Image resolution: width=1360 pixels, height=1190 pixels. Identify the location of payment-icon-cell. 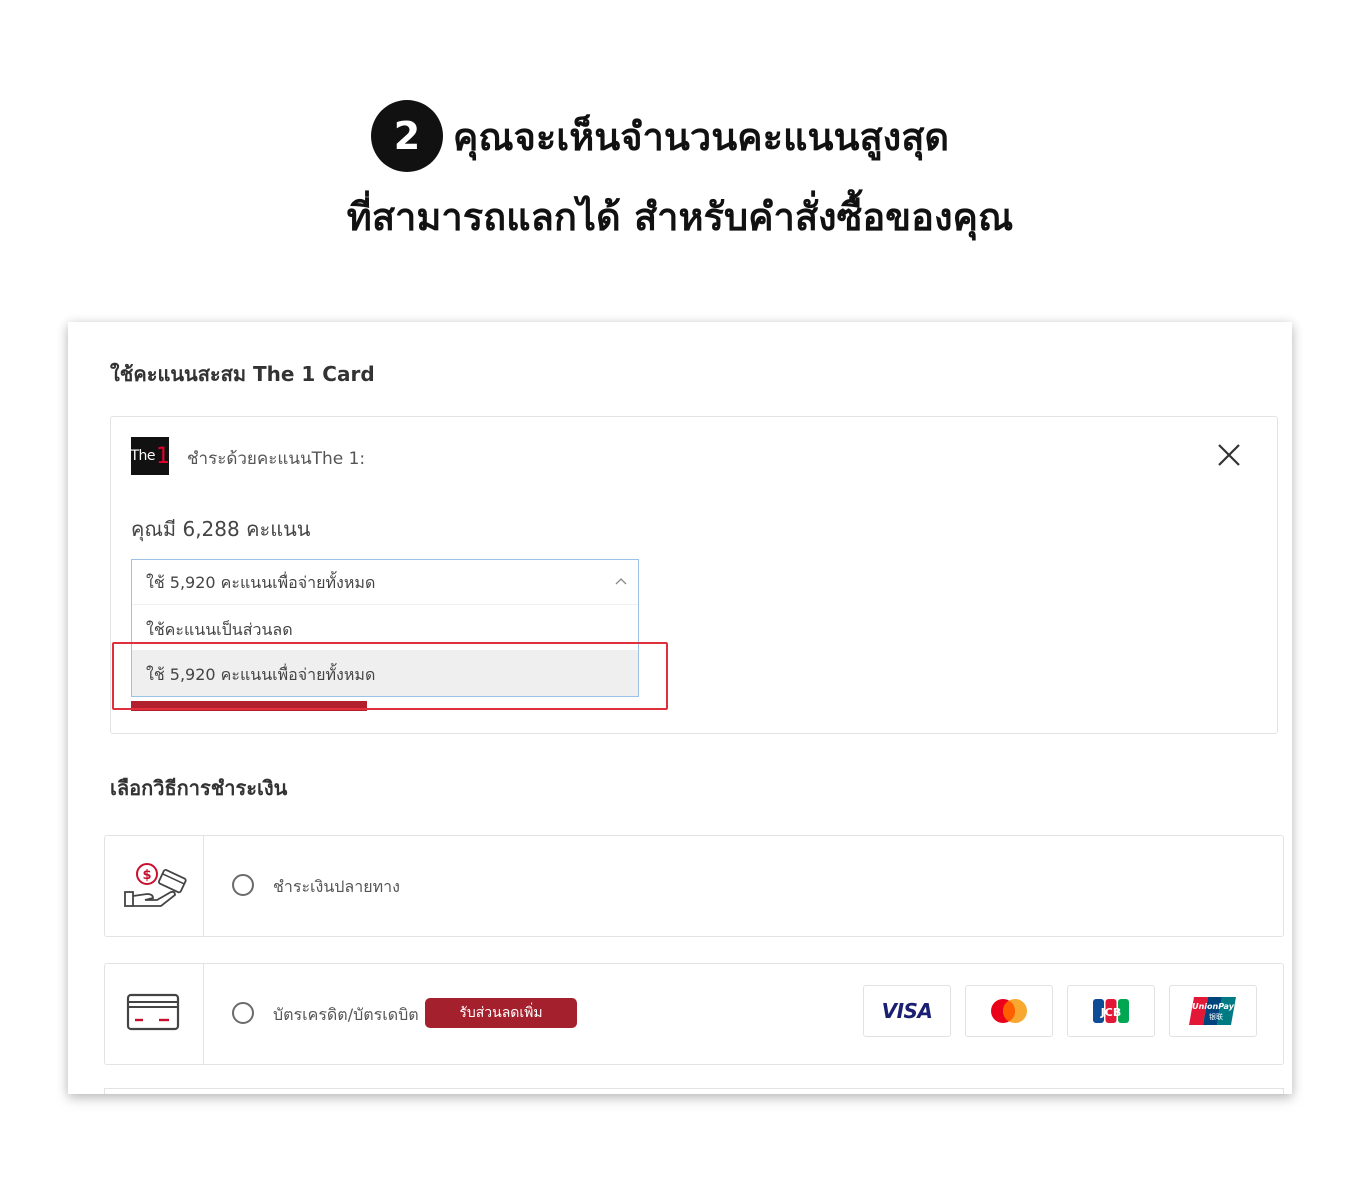
(154, 1014).